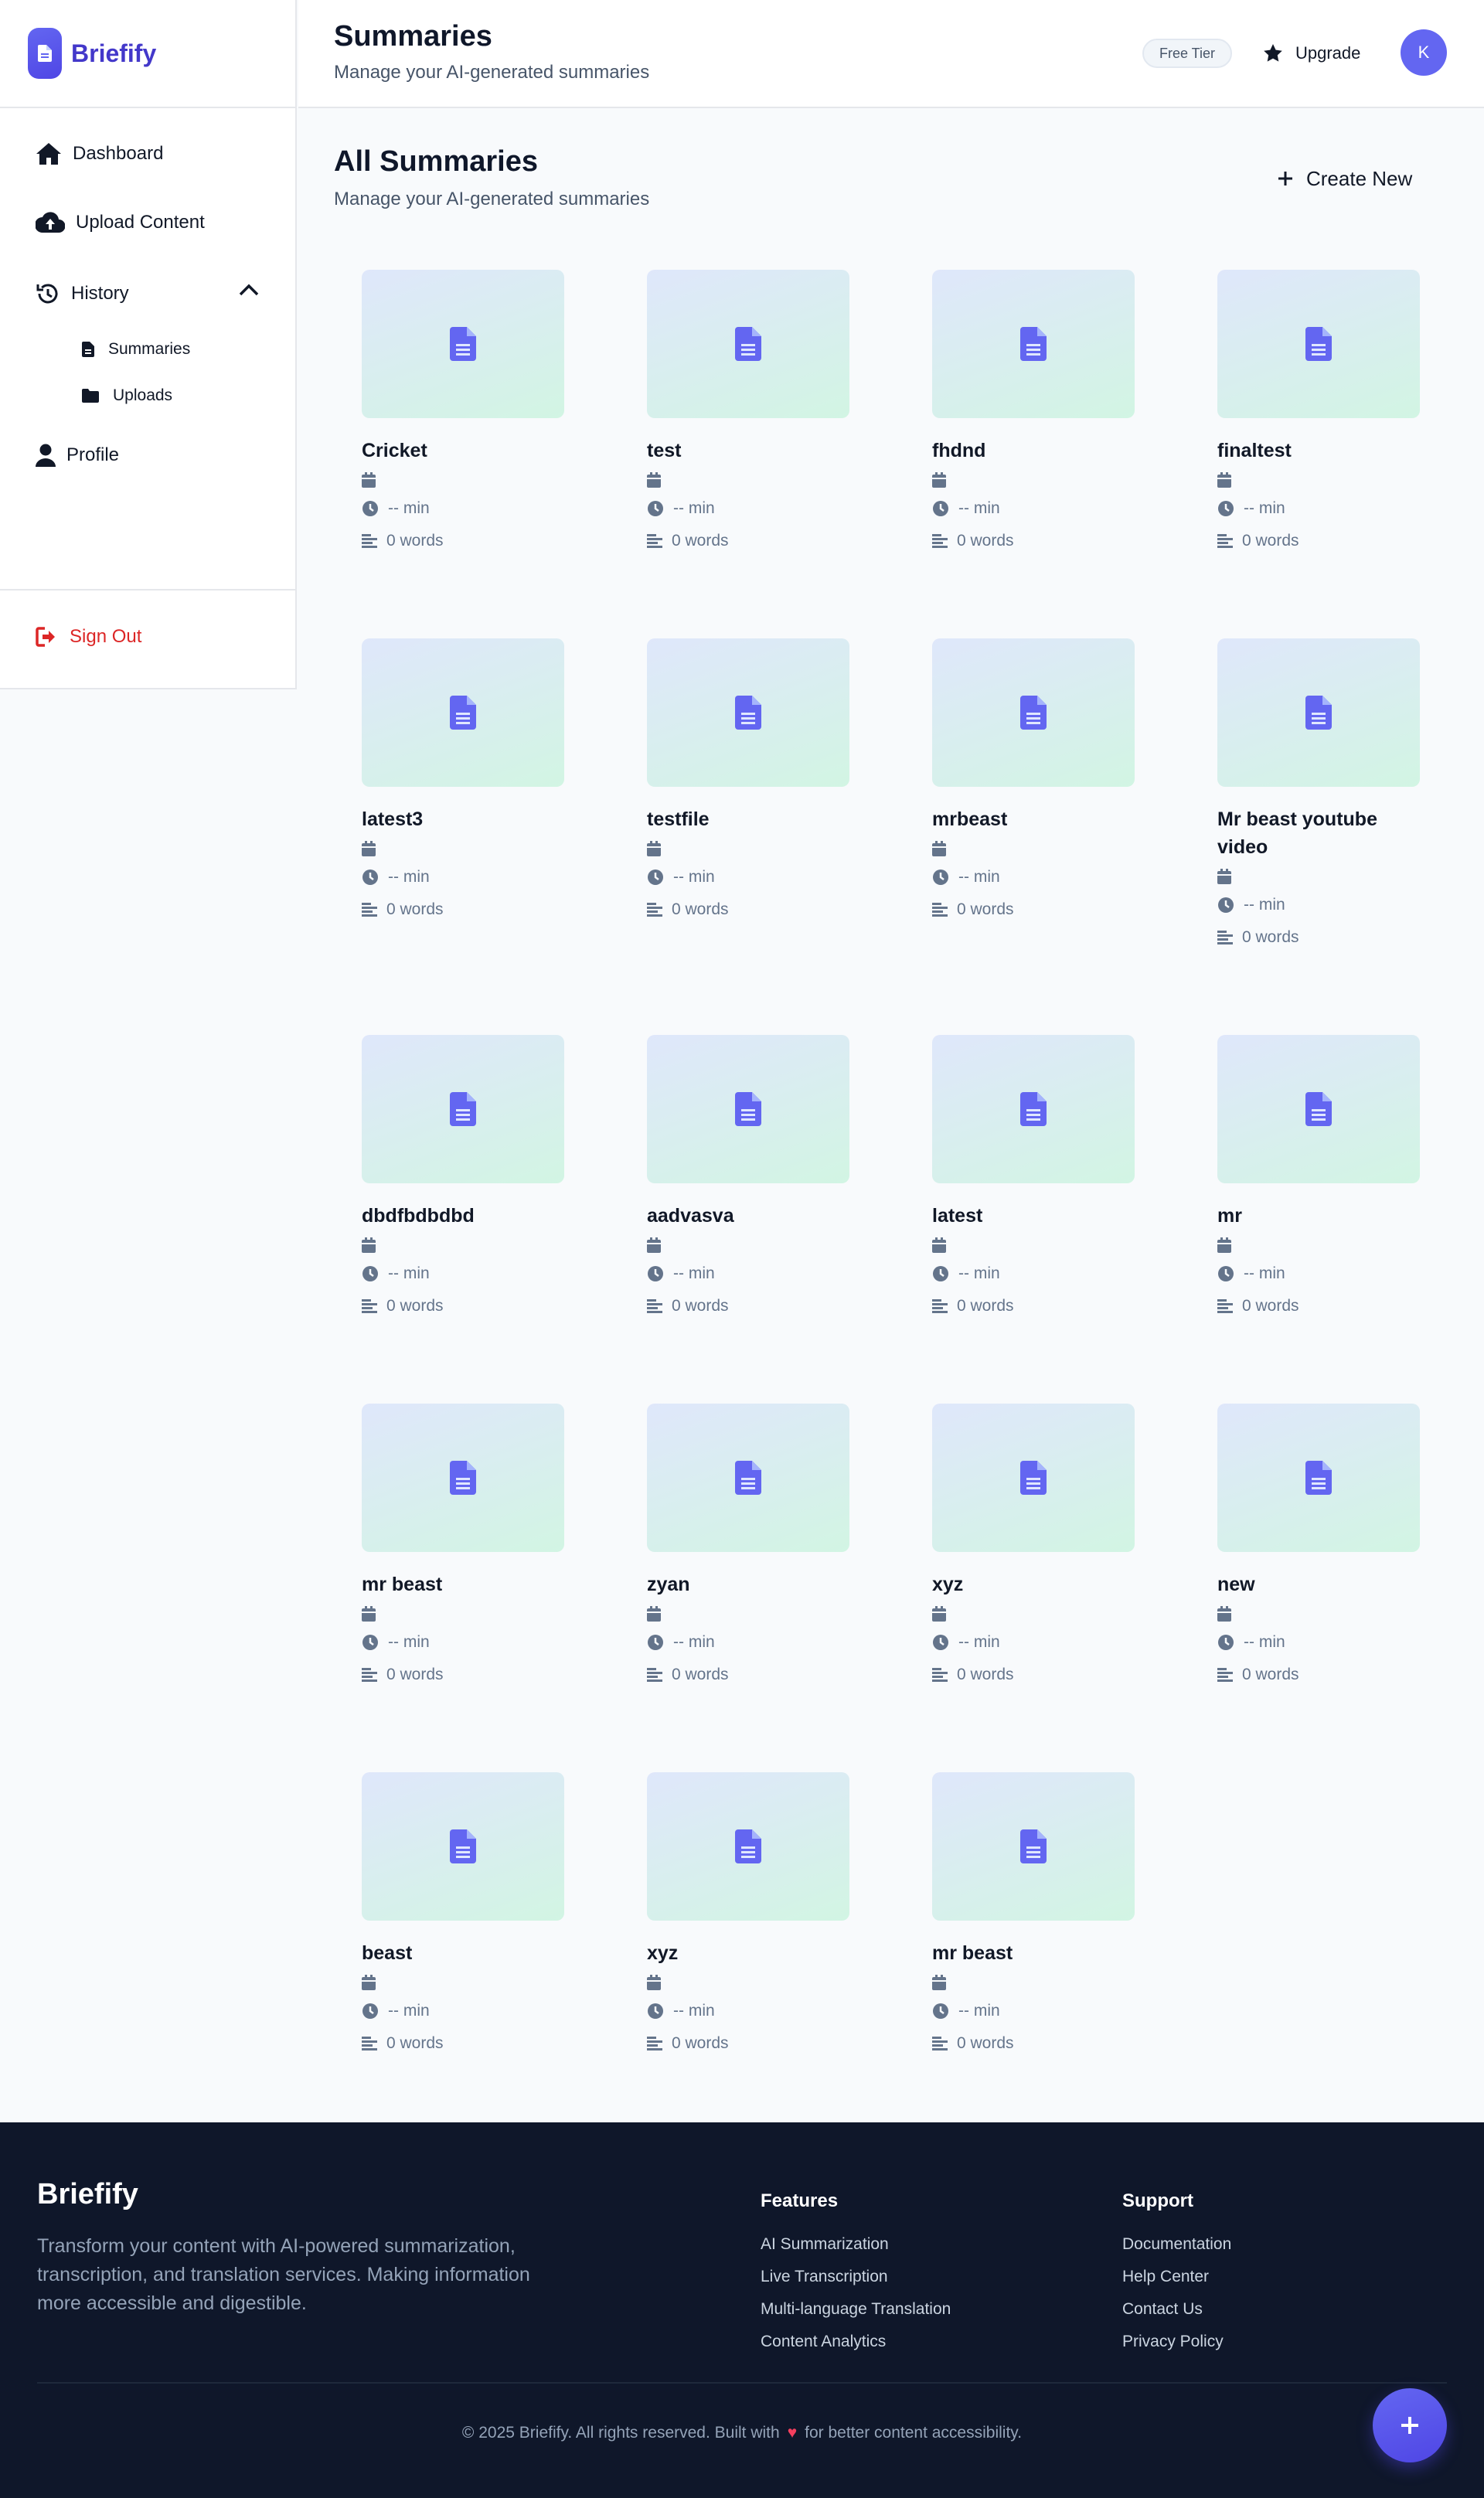 Image resolution: width=1484 pixels, height=2498 pixels. Describe the element at coordinates (748, 1547) in the screenshot. I see `summary-card: zyan -- min 0 words` at that location.